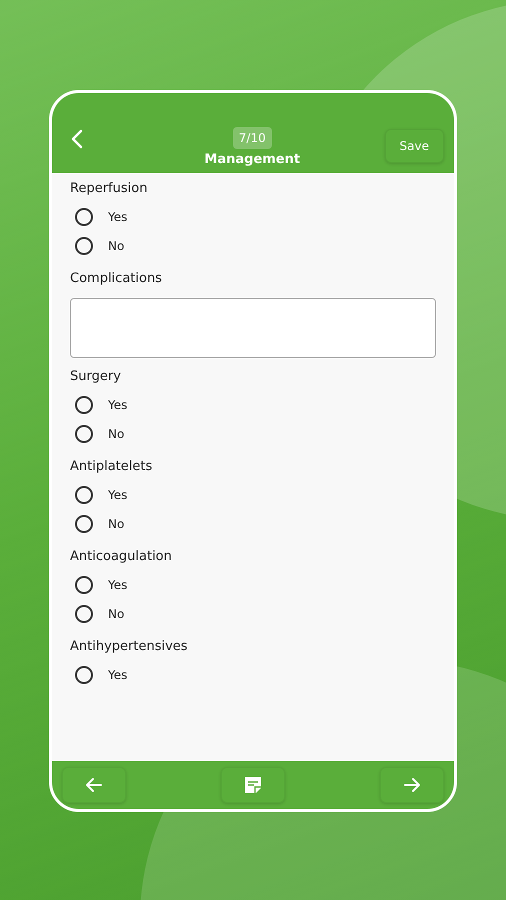 Image resolution: width=506 pixels, height=900 pixels. I want to click on step-counter: 7/10, so click(252, 138).